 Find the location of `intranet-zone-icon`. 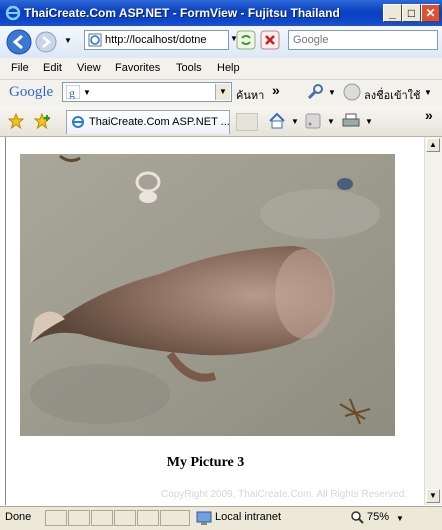

intranet-zone-icon is located at coordinates (204, 518).